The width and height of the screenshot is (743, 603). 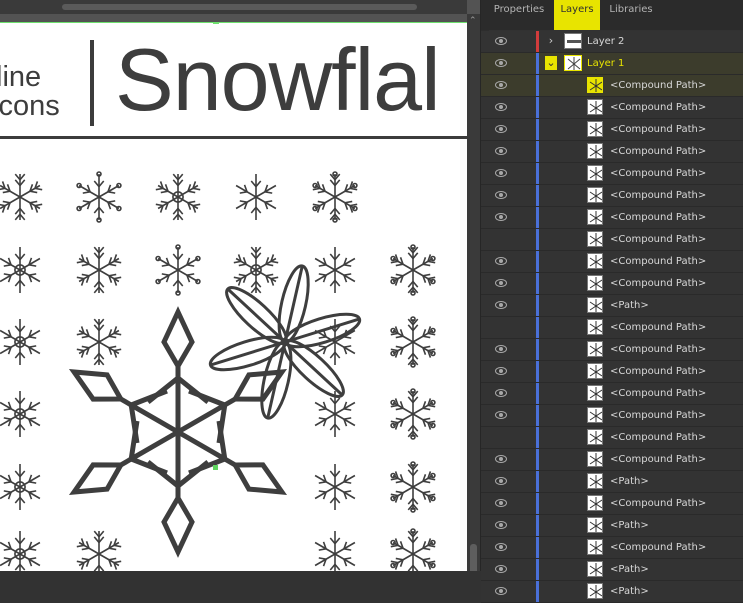 What do you see at coordinates (473, 557) in the screenshot?
I see `vertical-scroll-thumb` at bounding box center [473, 557].